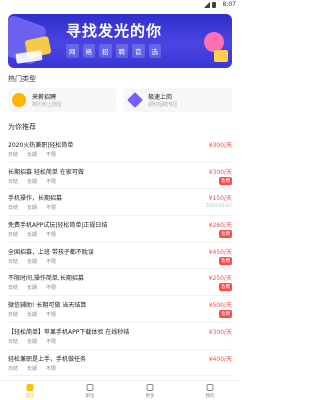 The height and width of the screenshot is (400, 320). What do you see at coordinates (229, 4) in the screenshot?
I see `status-time: 8:07` at bounding box center [229, 4].